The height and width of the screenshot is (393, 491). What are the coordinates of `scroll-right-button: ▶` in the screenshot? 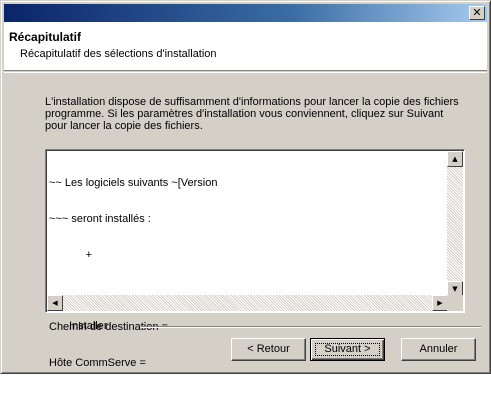 It's located at (440, 303).